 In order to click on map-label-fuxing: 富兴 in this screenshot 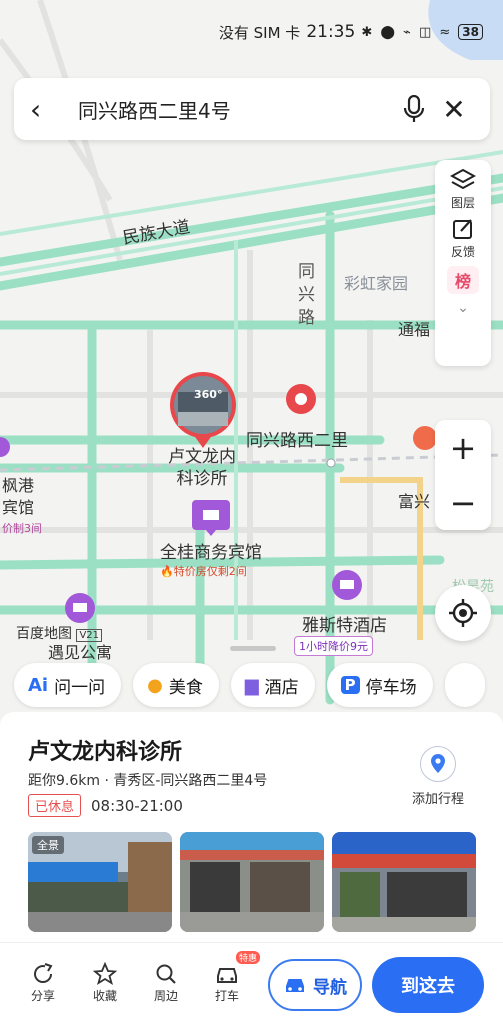, I will do `click(414, 501)`.